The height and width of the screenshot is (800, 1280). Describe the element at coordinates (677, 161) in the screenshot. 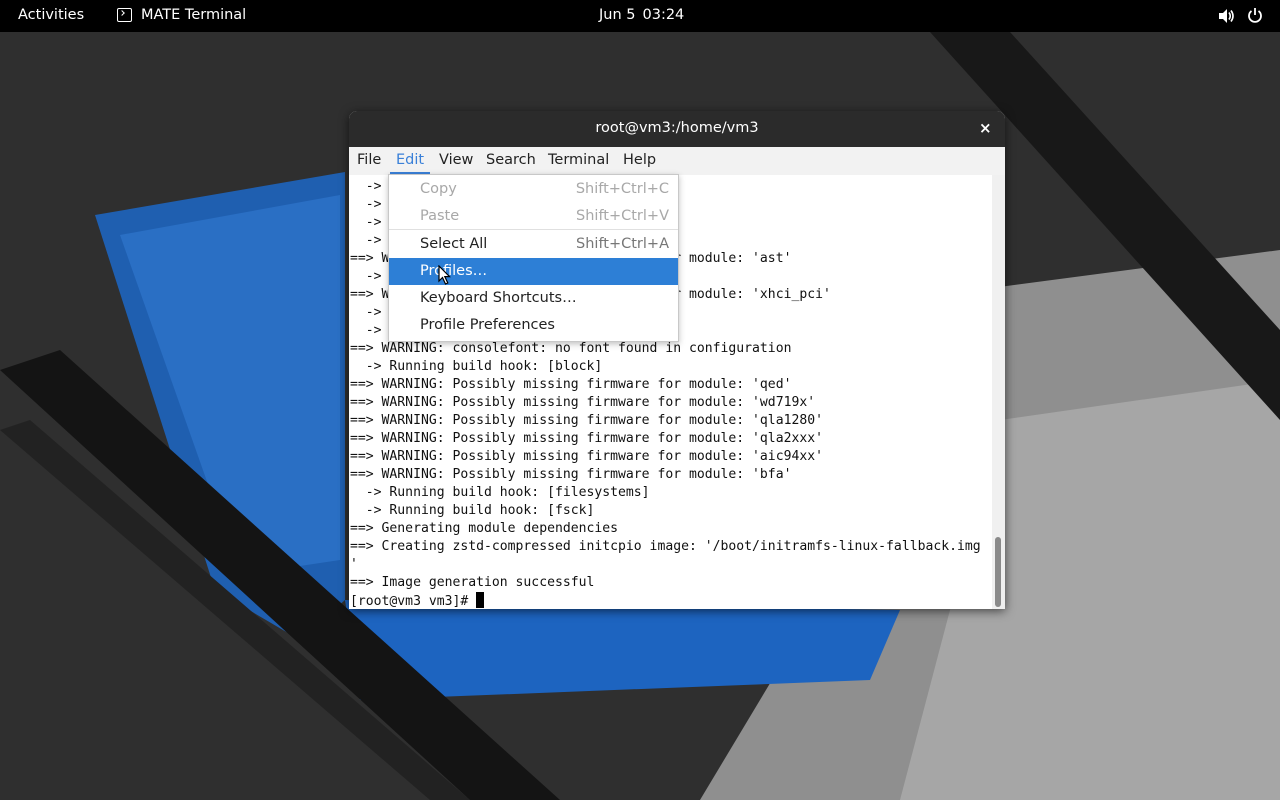

I see `menu-bar: File Edit View Search Terminal Help` at that location.